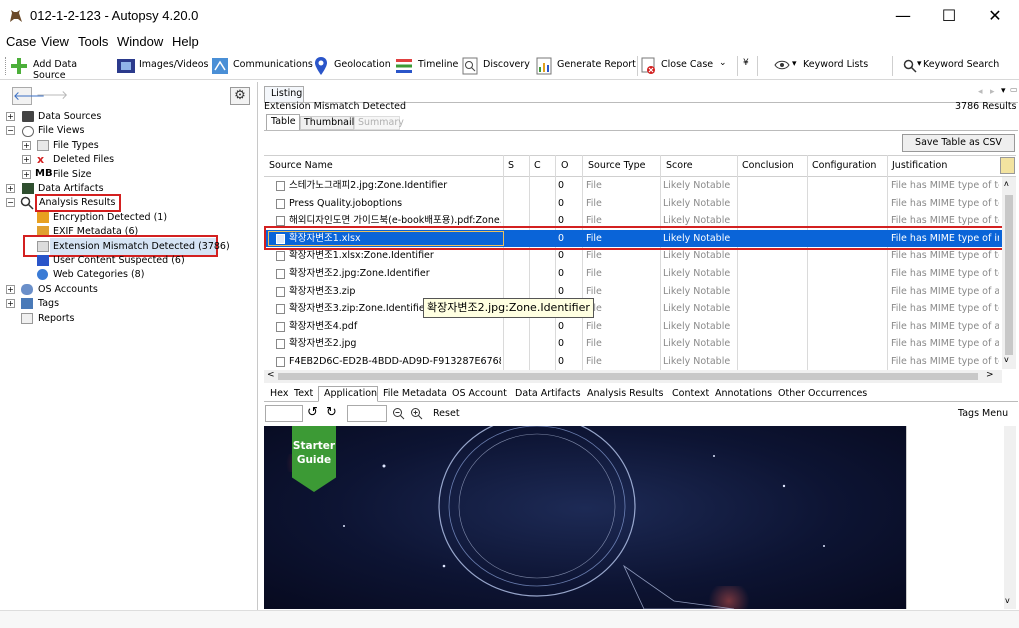  Describe the element at coordinates (548, 395) in the screenshot. I see `viewer-tab-data-artifacts: Data Artifacts` at that location.